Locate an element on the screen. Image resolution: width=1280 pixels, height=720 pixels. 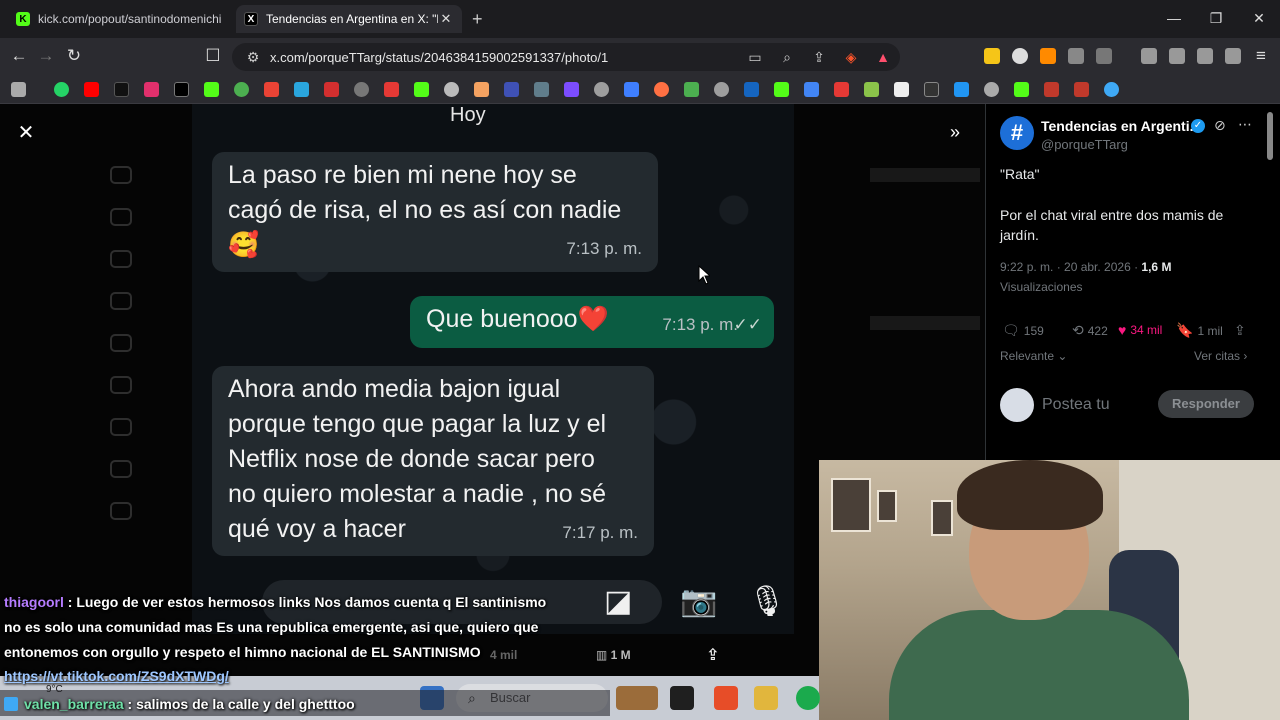
brave-taskbar-icon is located at coordinates (726, 698).